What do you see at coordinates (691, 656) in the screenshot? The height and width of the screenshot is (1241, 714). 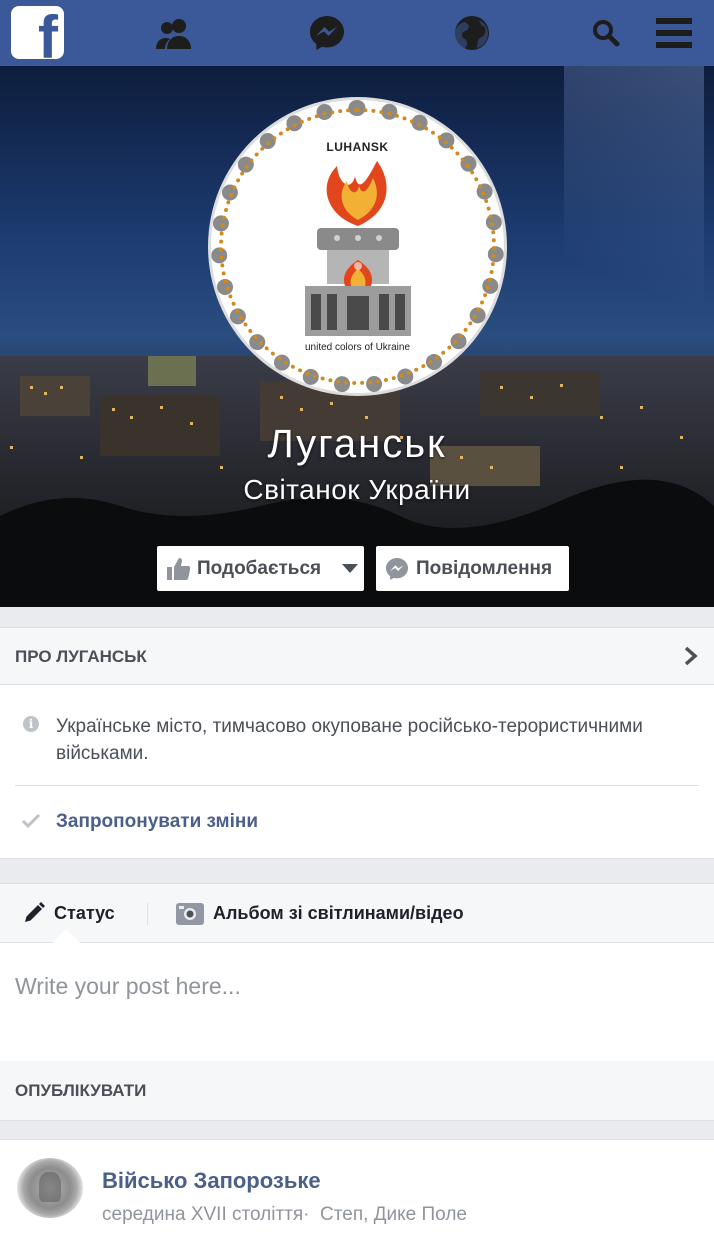 I see `chevron-right-icon` at bounding box center [691, 656].